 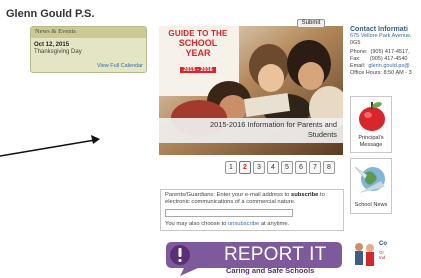 I want to click on partial-heading: Co, so click(x=383, y=244).